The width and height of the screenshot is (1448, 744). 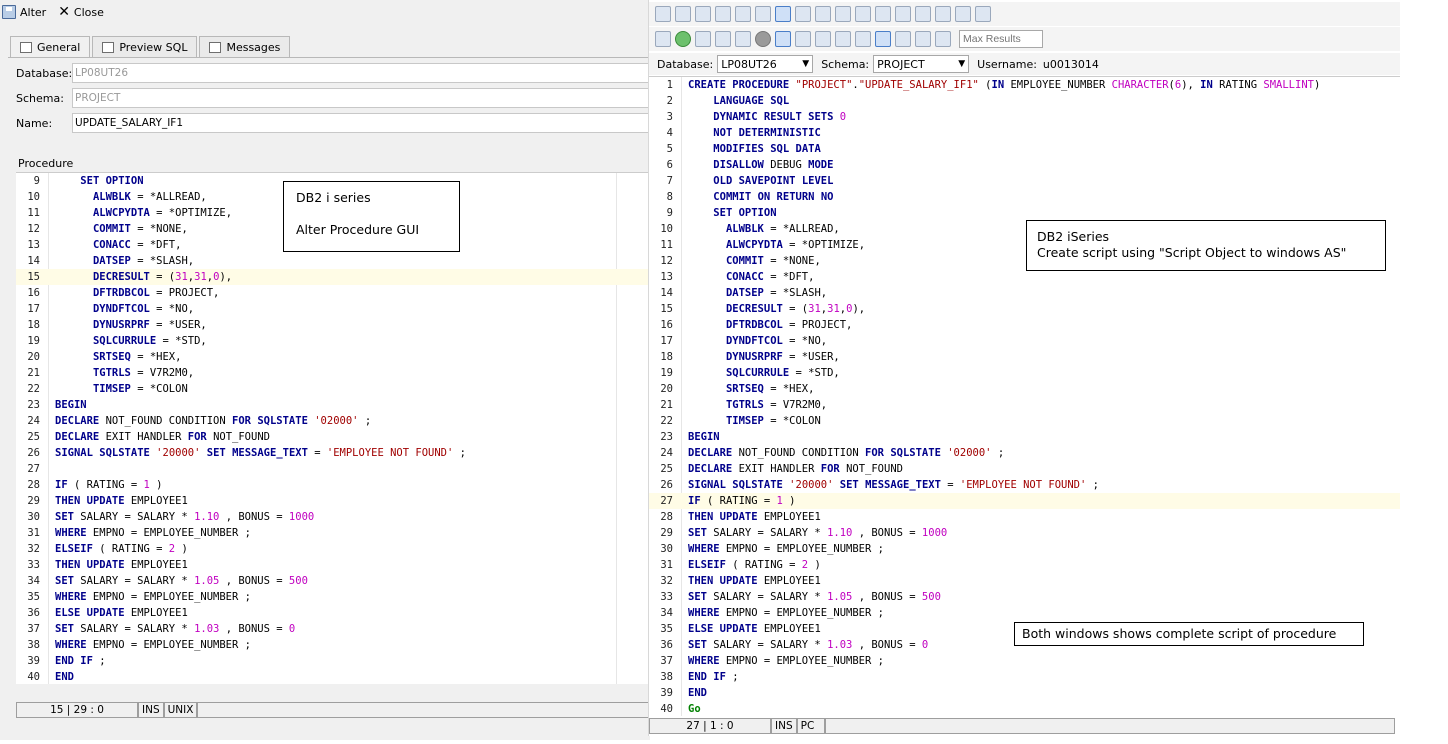 I want to click on code-line: 37 WHERE EMPNO = EMPLOYEE_NUMBER ;, so click(x=1024, y=661).